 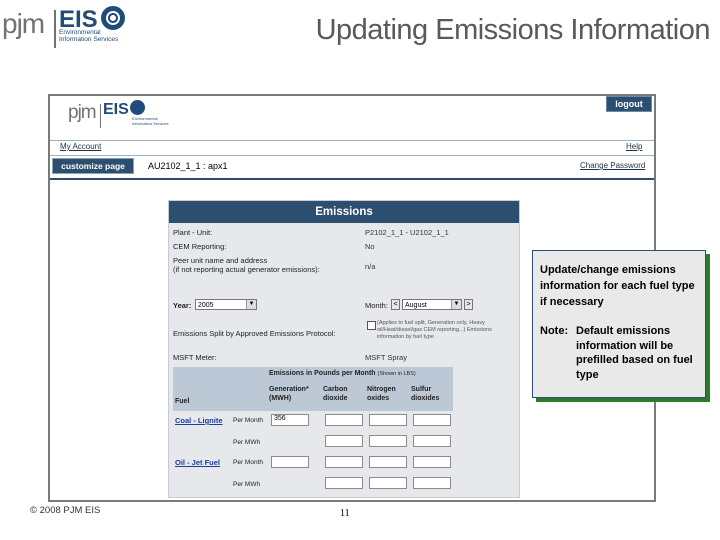 I want to click on app-eis-logo: EIS, so click(x=116, y=109).